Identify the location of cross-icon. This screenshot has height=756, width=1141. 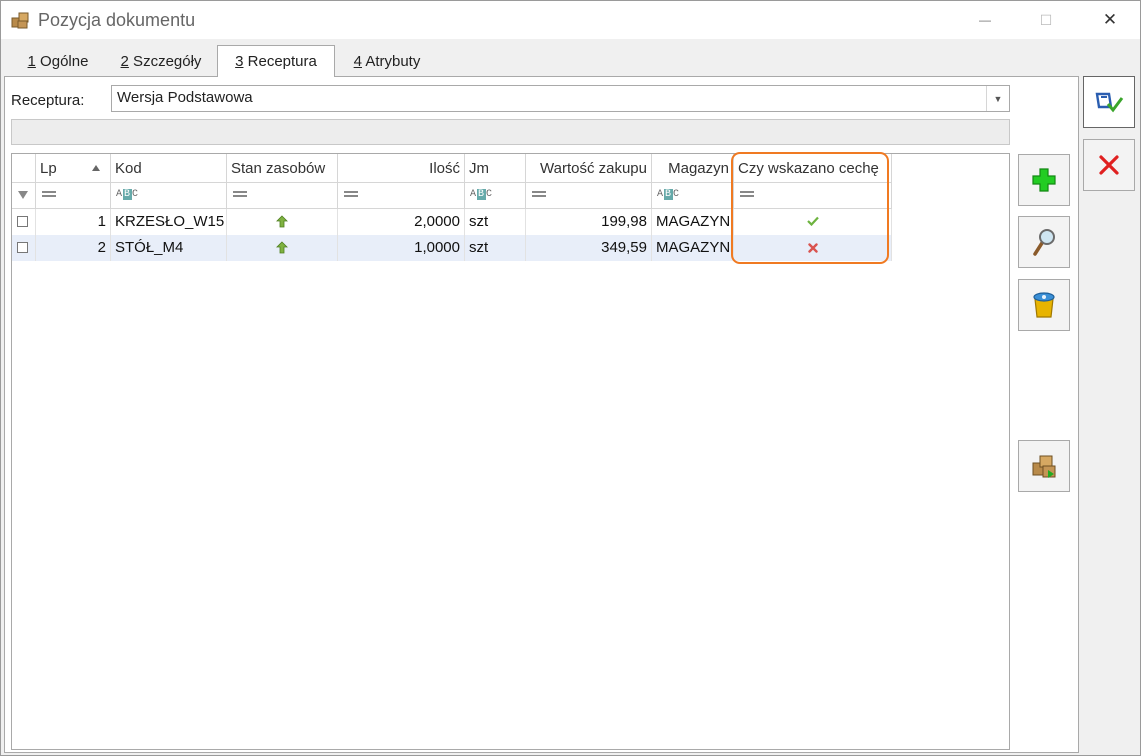
(812, 248).